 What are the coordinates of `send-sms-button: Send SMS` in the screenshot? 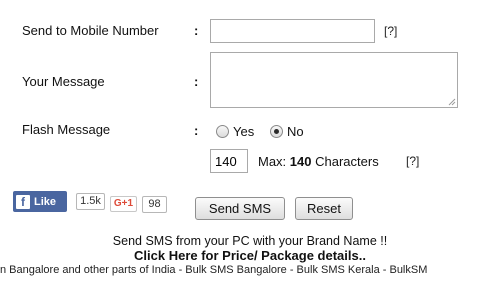 It's located at (240, 208).